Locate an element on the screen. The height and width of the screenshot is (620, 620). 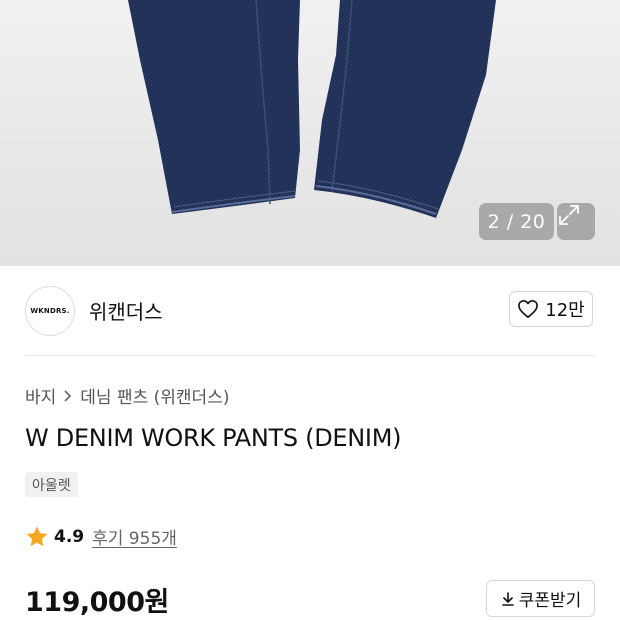
heart-icon is located at coordinates (528, 309).